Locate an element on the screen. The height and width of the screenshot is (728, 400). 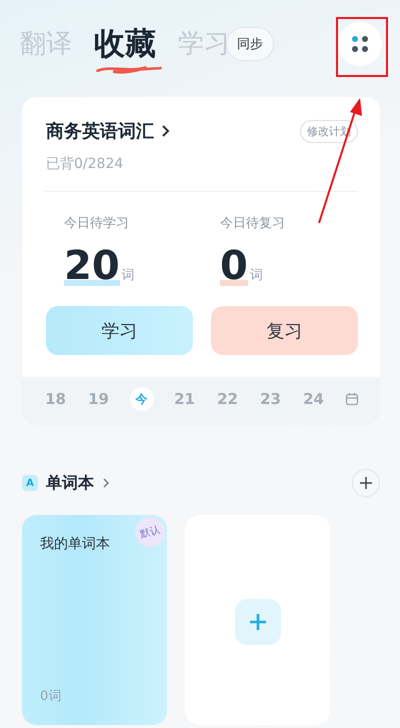
dots-icon is located at coordinates (360, 44).